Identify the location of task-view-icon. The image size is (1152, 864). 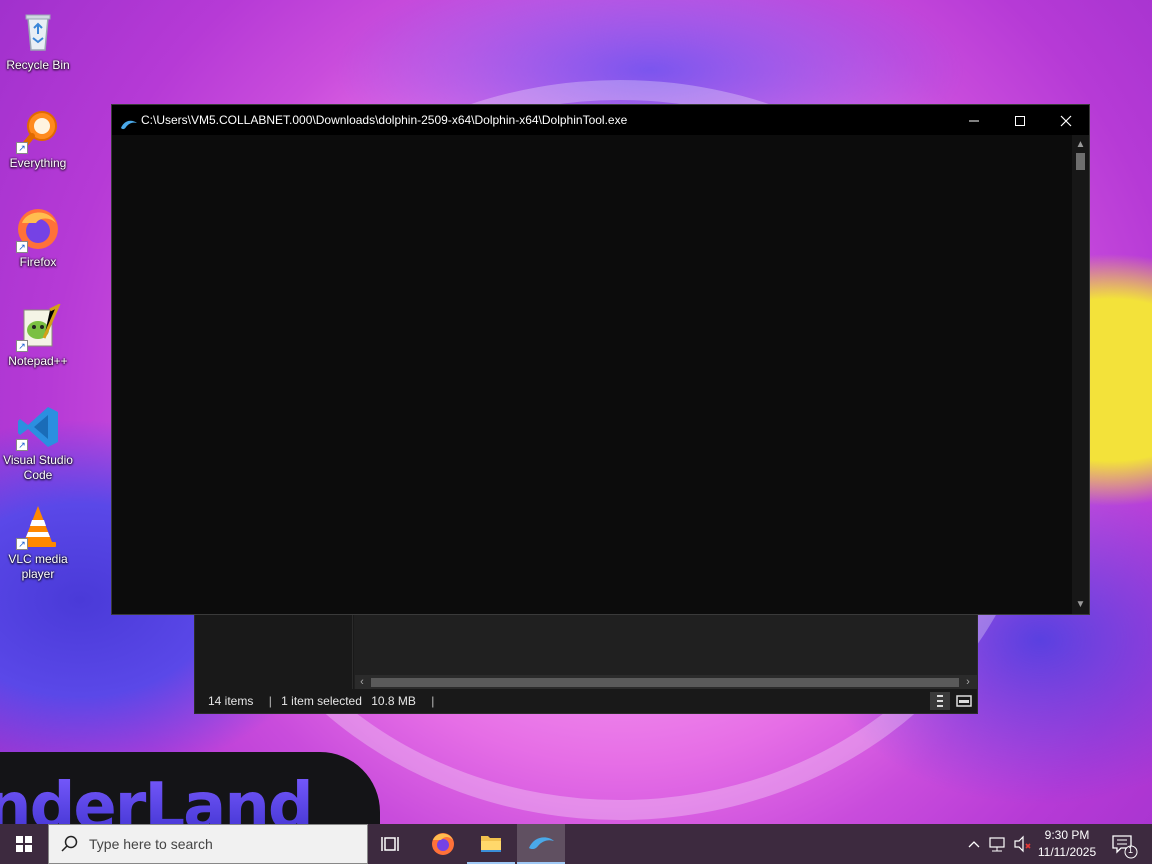
(390, 844).